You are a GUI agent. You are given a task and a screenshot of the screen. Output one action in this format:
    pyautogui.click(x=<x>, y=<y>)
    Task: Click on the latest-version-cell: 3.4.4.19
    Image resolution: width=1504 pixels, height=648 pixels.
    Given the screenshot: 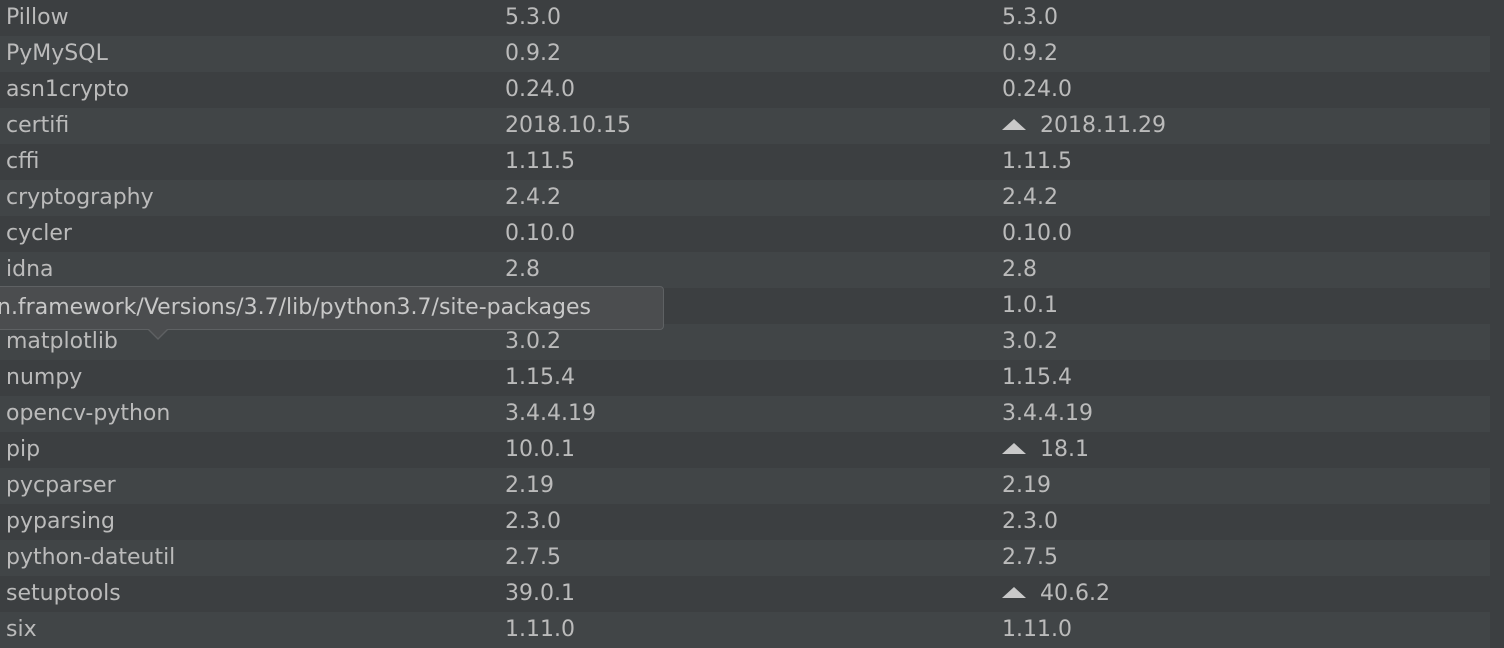 What is the action you would take?
    pyautogui.click(x=1047, y=414)
    